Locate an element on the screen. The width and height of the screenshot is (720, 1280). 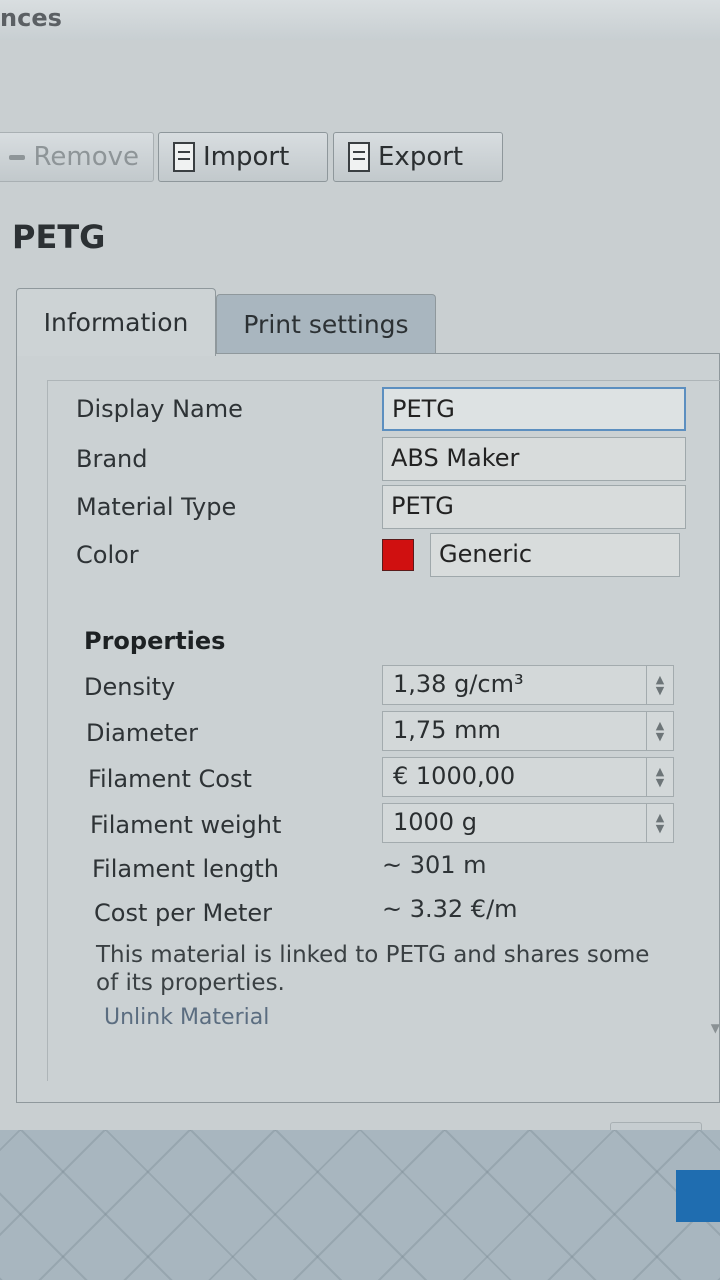
brand-label: Brand is located at coordinates (112, 459).